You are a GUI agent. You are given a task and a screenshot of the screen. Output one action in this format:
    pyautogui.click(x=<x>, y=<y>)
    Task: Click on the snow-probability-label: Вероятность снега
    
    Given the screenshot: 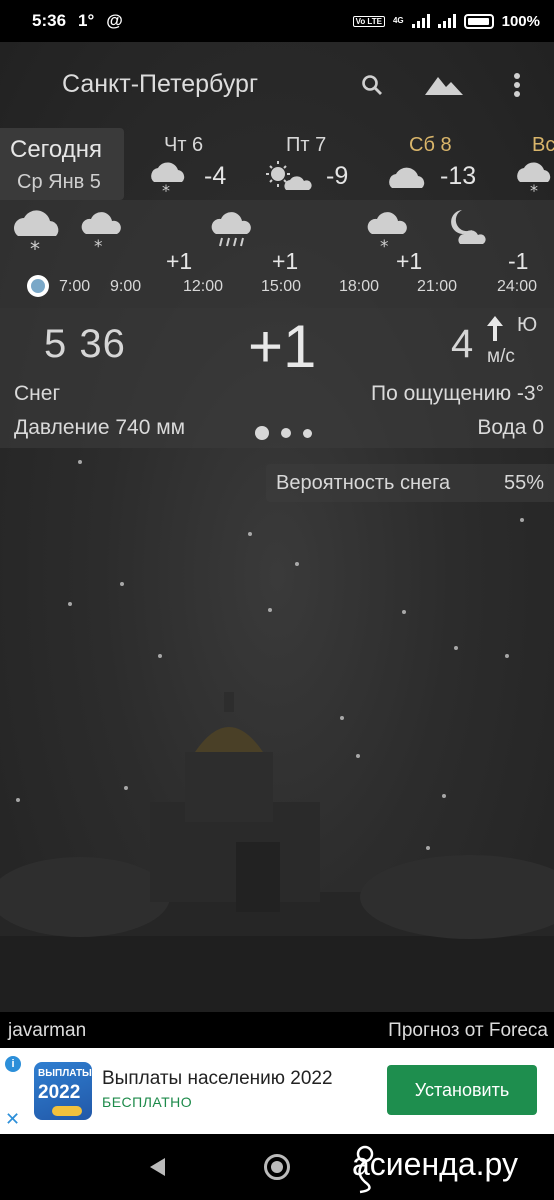 What is the action you would take?
    pyautogui.click(x=363, y=483)
    